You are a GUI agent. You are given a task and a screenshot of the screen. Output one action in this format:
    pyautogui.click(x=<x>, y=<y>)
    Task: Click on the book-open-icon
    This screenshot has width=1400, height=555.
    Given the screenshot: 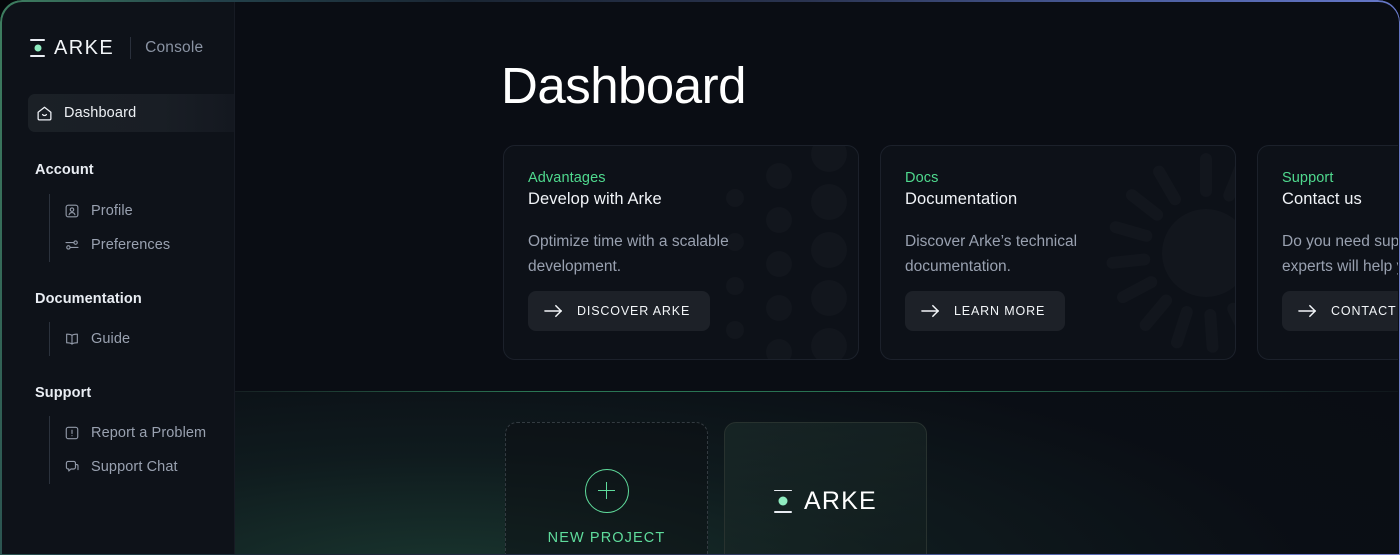 What is the action you would take?
    pyautogui.click(x=72, y=339)
    